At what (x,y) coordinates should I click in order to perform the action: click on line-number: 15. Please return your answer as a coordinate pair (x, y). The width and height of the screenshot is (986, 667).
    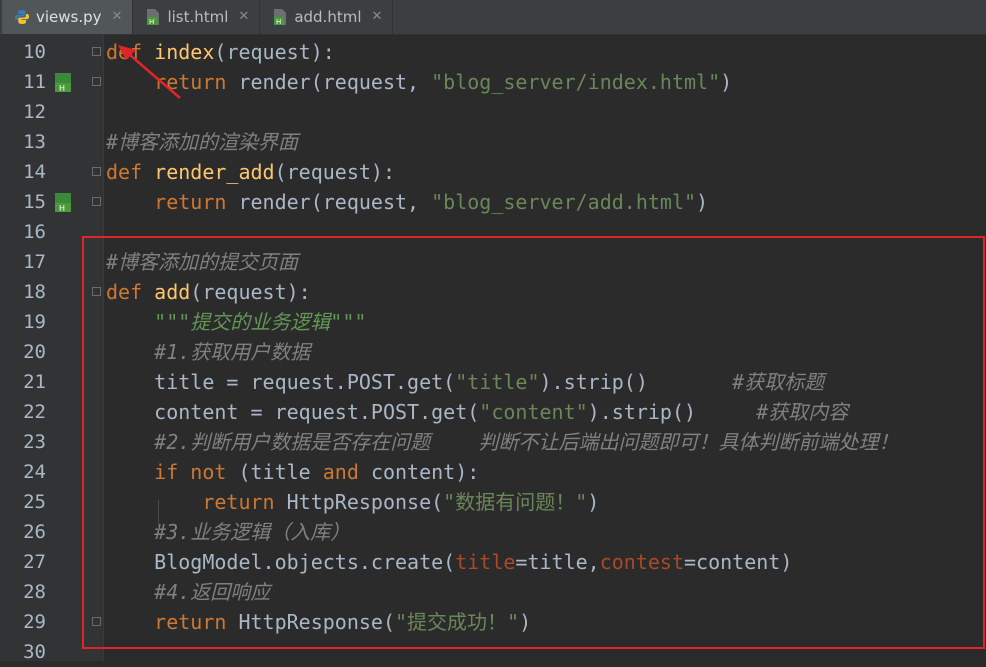
    Looking at the image, I should click on (34, 202).